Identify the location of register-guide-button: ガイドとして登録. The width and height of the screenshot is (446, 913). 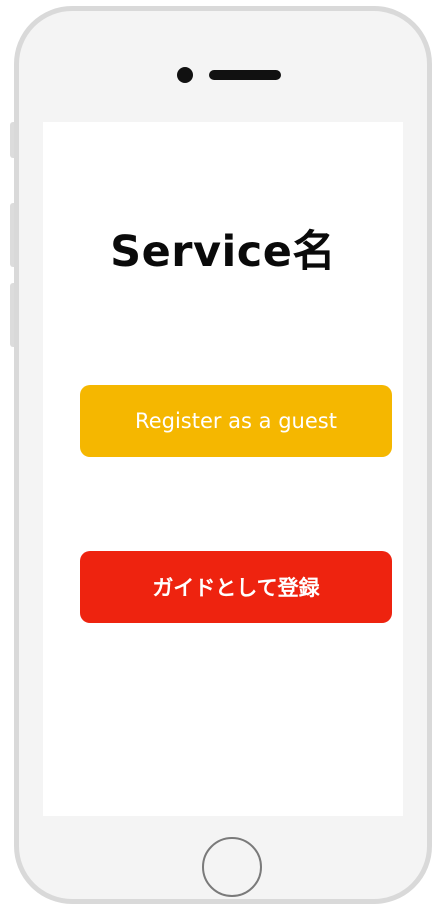
(236, 587).